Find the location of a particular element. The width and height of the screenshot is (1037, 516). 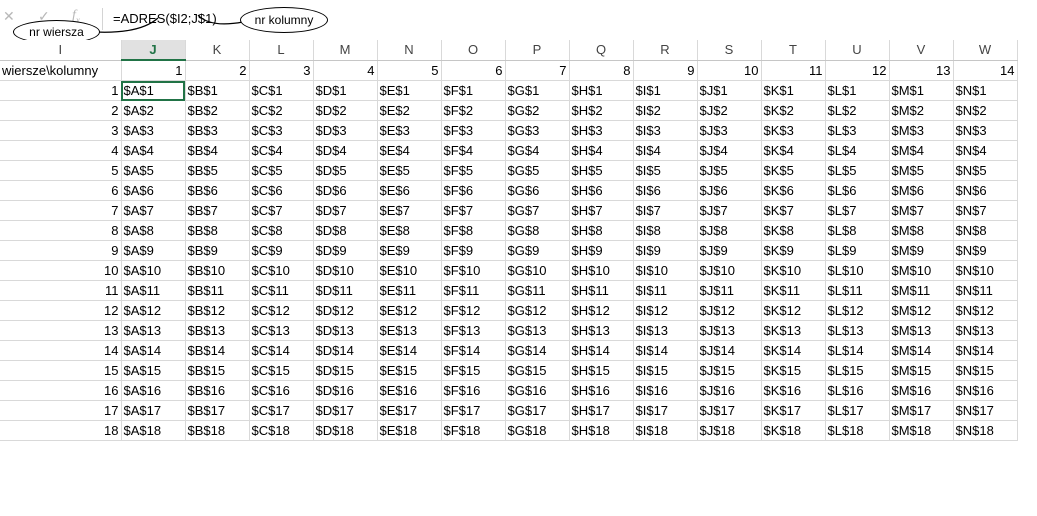

address-cell: $G$2 is located at coordinates (537, 110).